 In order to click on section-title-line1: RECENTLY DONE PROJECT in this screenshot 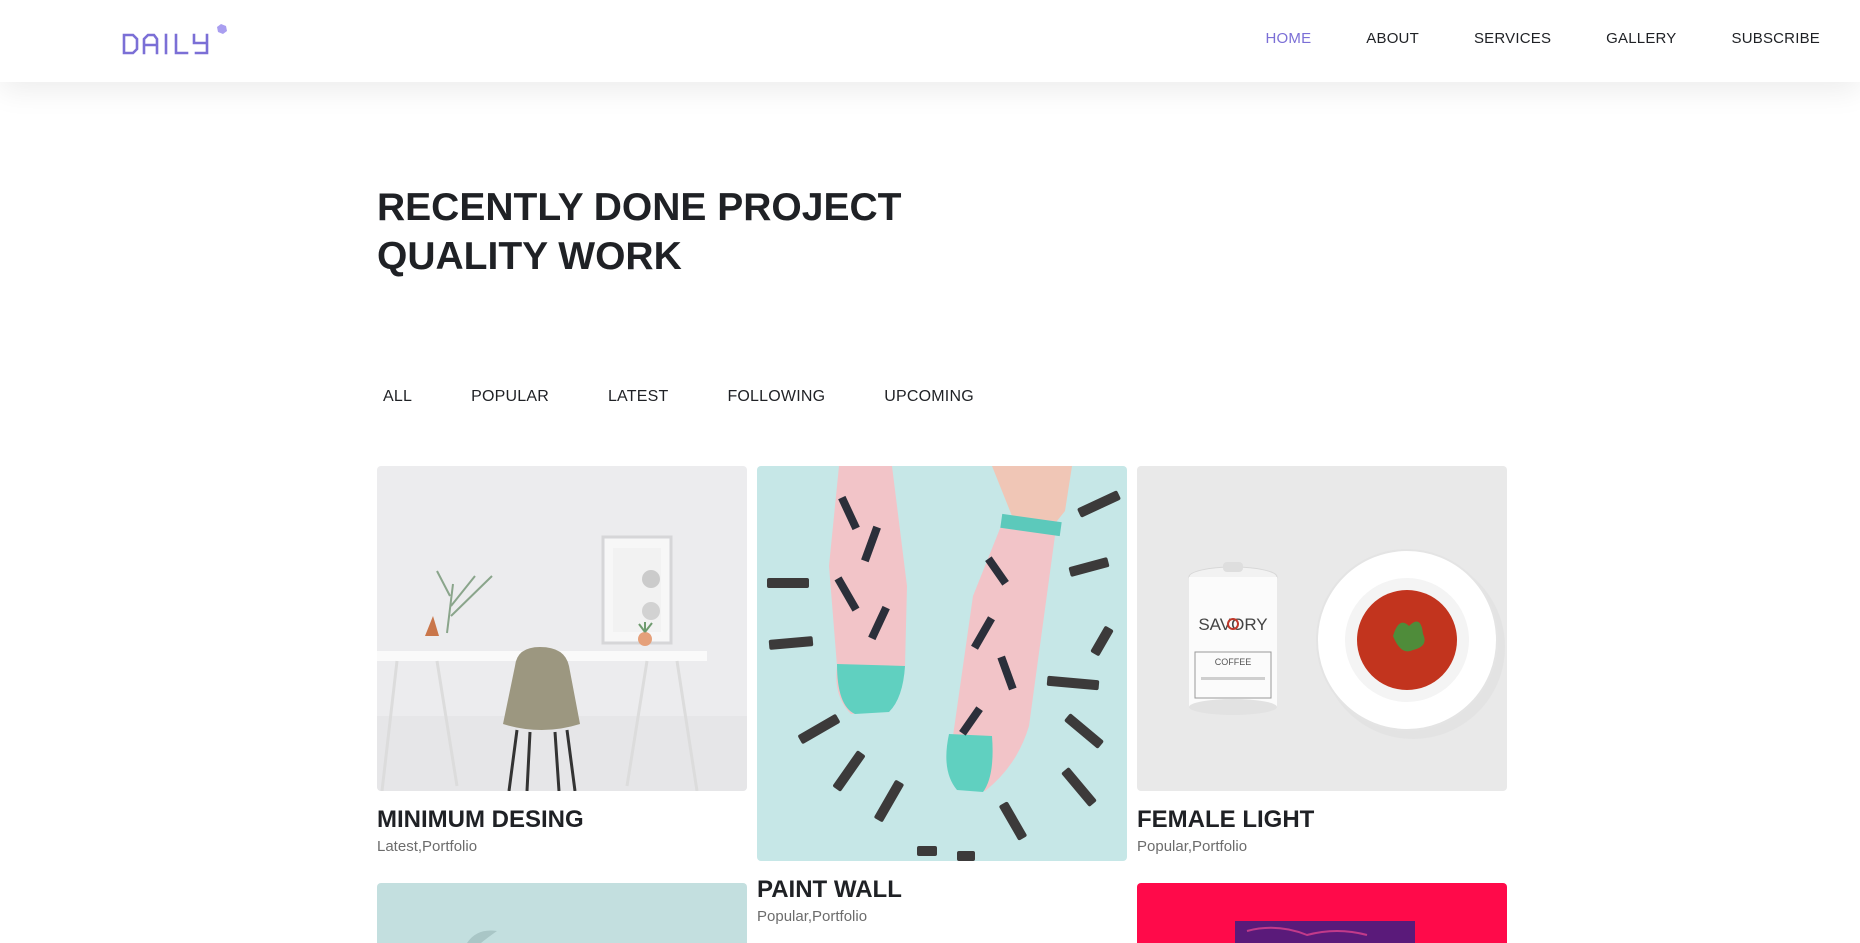, I will do `click(639, 207)`.